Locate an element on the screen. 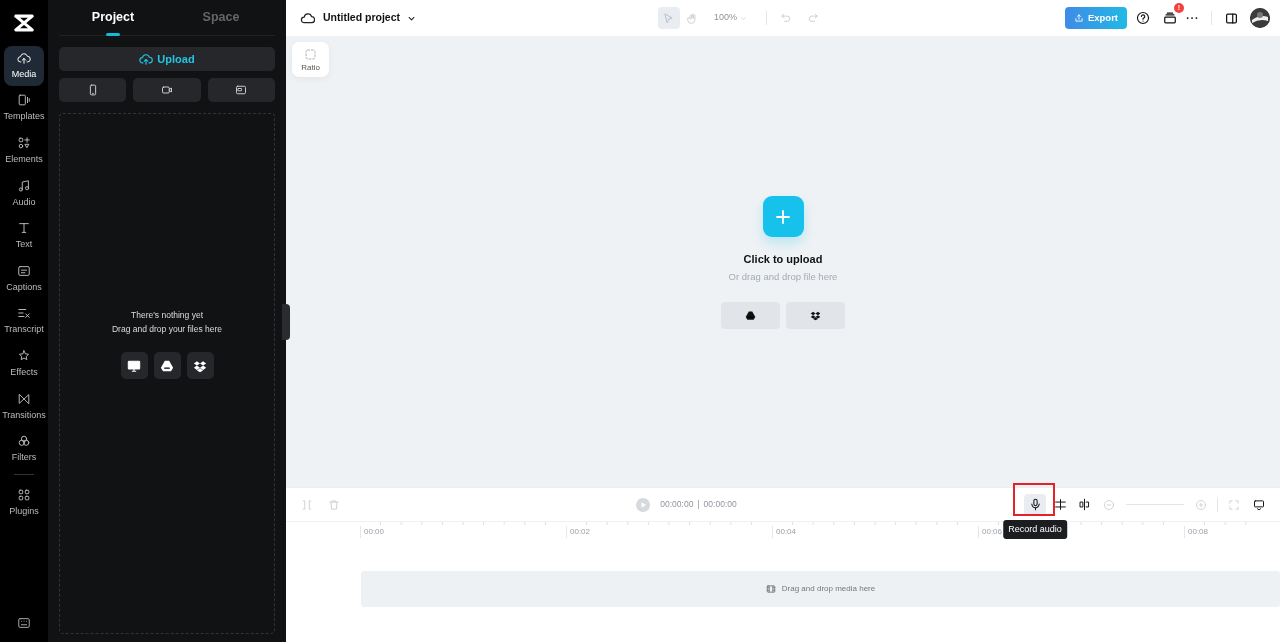 The height and width of the screenshot is (642, 1280). ruler-label: 00:08 is located at coordinates (1232, 532).